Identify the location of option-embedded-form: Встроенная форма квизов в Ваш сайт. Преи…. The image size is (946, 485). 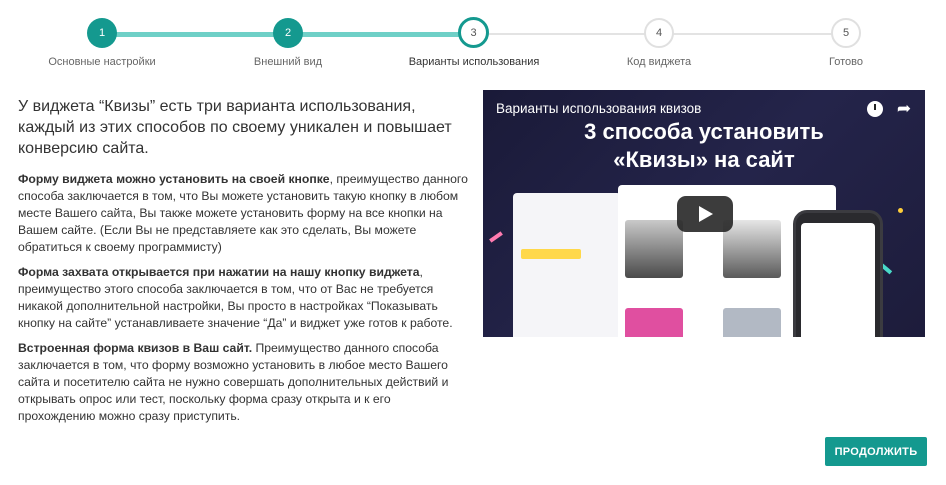
(244, 382).